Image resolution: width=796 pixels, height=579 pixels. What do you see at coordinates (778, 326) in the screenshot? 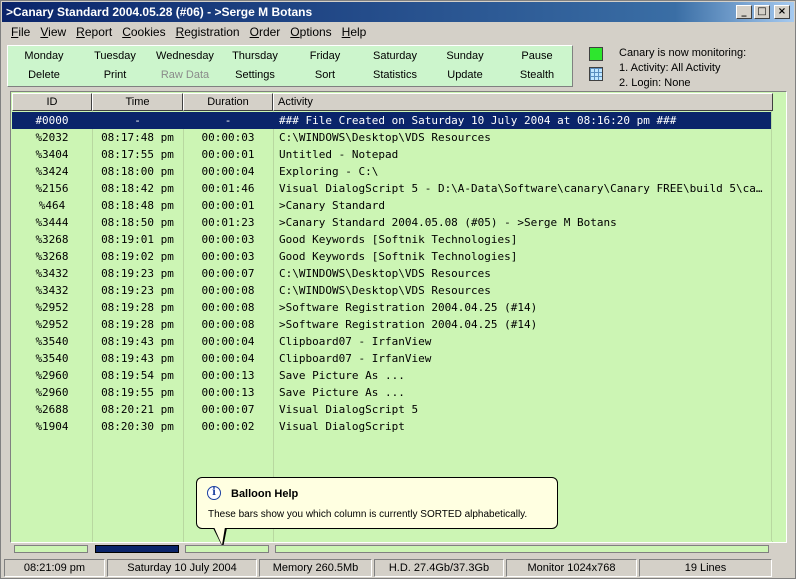
I see `vertical-scrollbar` at bounding box center [778, 326].